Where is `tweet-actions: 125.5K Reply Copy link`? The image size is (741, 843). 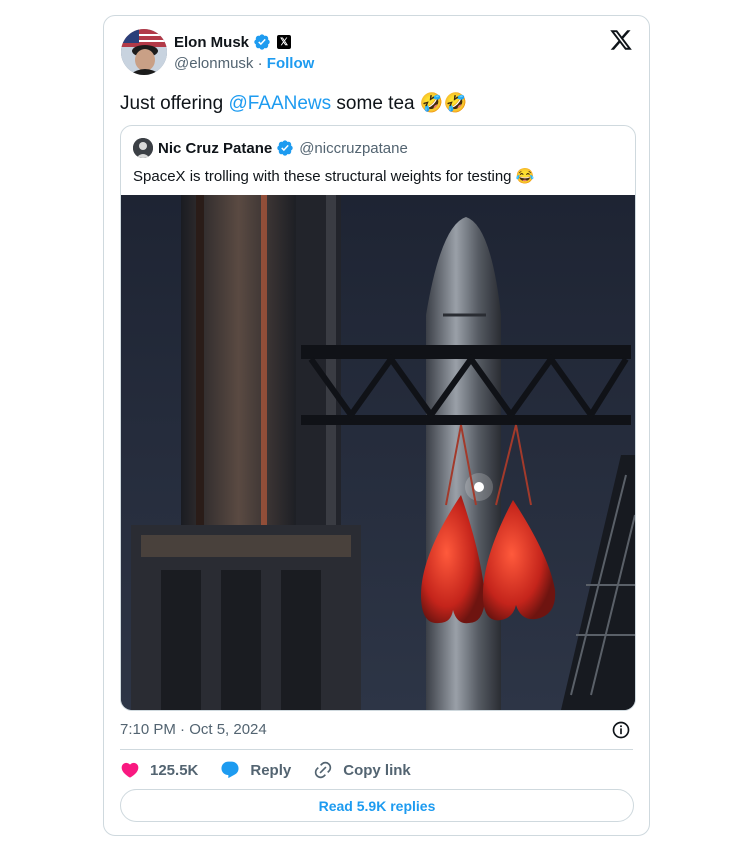
tweet-actions: 125.5K Reply Copy link is located at coordinates (276, 770).